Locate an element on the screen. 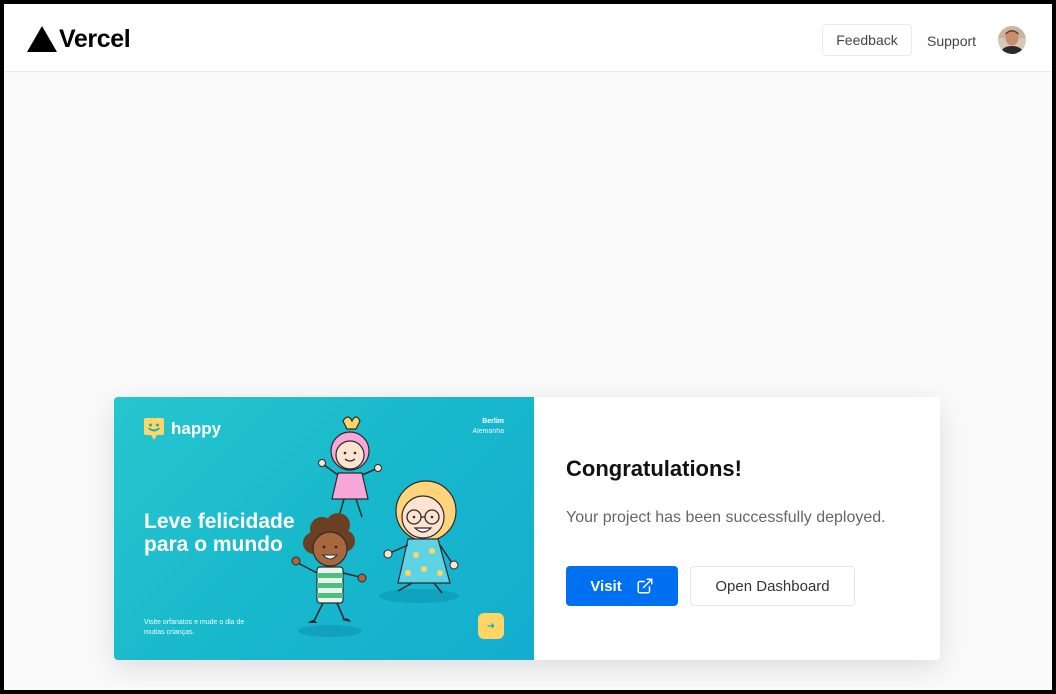 This screenshot has height=694, width=1056. external-link-icon is located at coordinates (645, 586).